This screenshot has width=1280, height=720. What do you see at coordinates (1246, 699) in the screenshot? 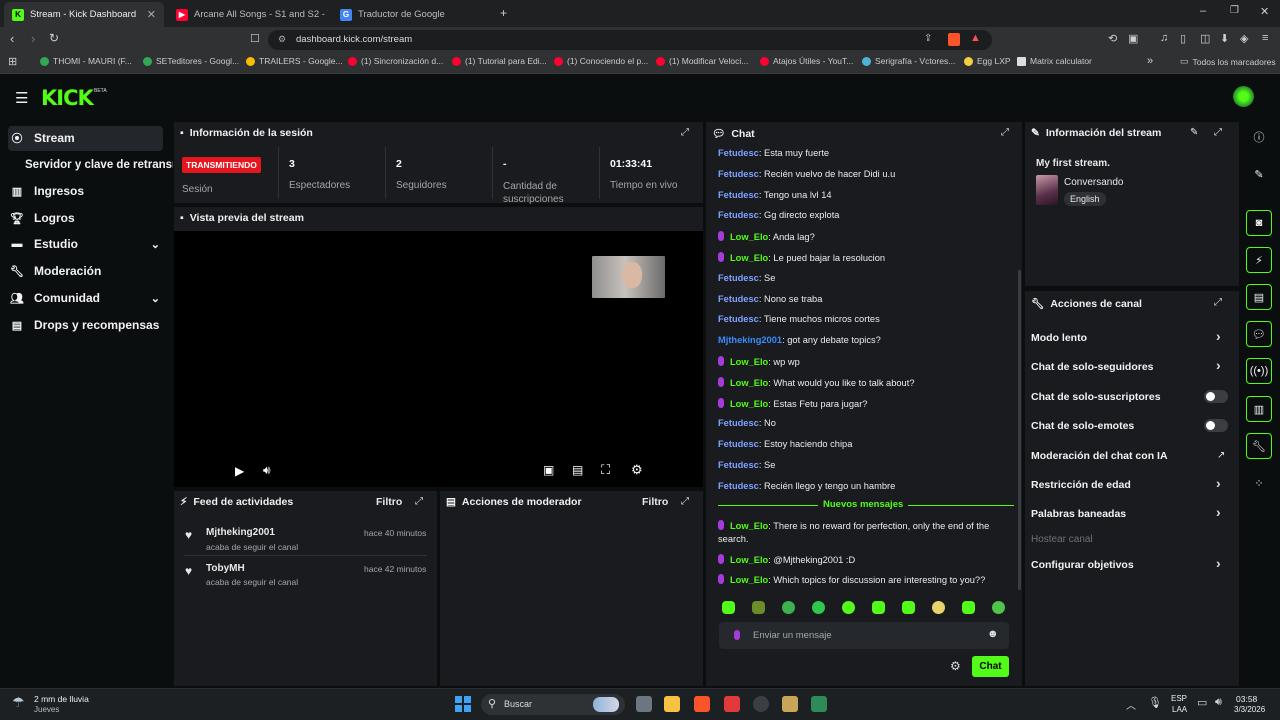
I see `clock-time: 03:58` at bounding box center [1246, 699].